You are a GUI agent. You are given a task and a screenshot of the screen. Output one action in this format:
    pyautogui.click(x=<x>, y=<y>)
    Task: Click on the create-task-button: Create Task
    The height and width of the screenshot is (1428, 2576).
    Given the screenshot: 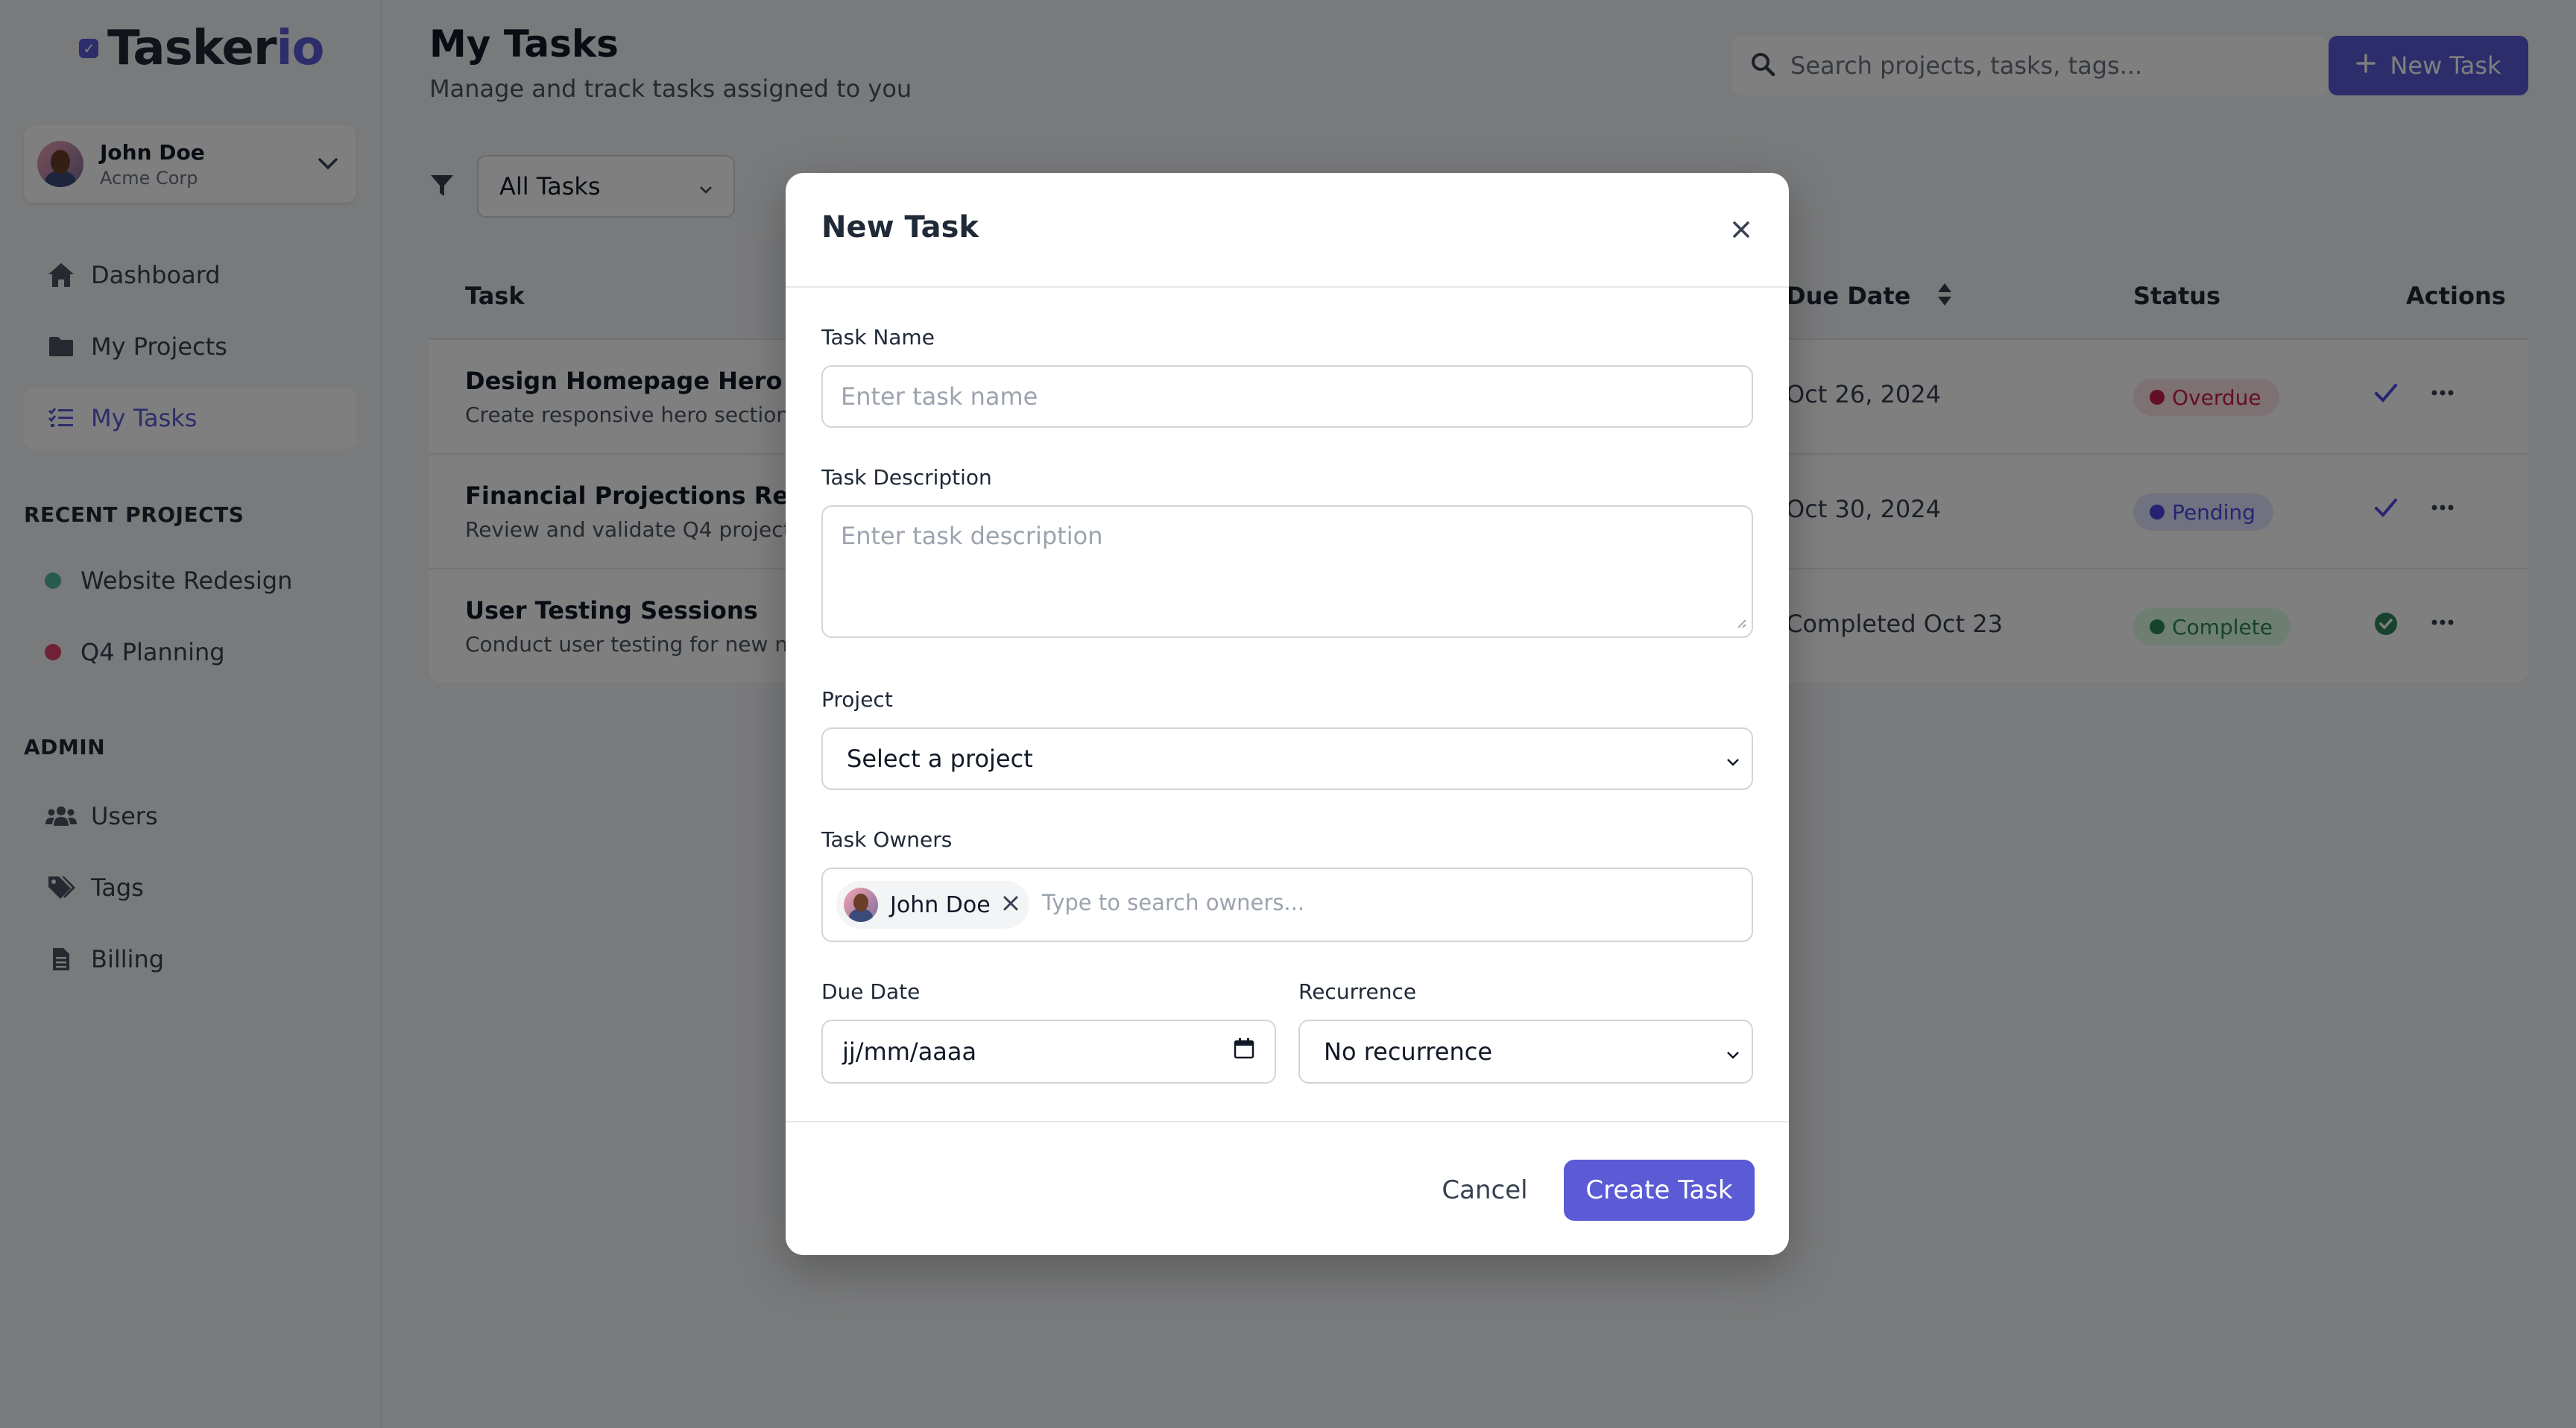 What is the action you would take?
    pyautogui.click(x=1659, y=1190)
    